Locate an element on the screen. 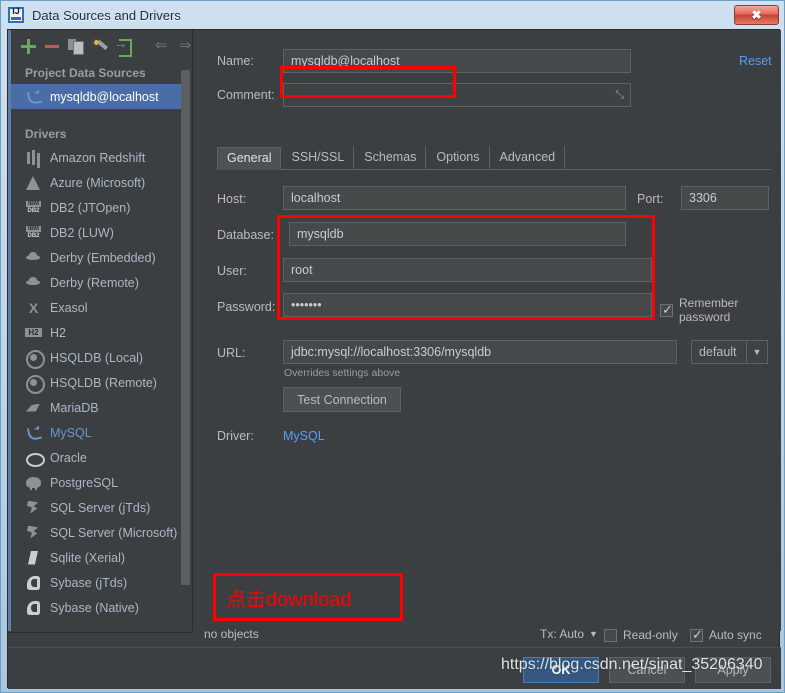 The image size is (785, 693). sidebar-item-h2: H2 is located at coordinates (96, 332).